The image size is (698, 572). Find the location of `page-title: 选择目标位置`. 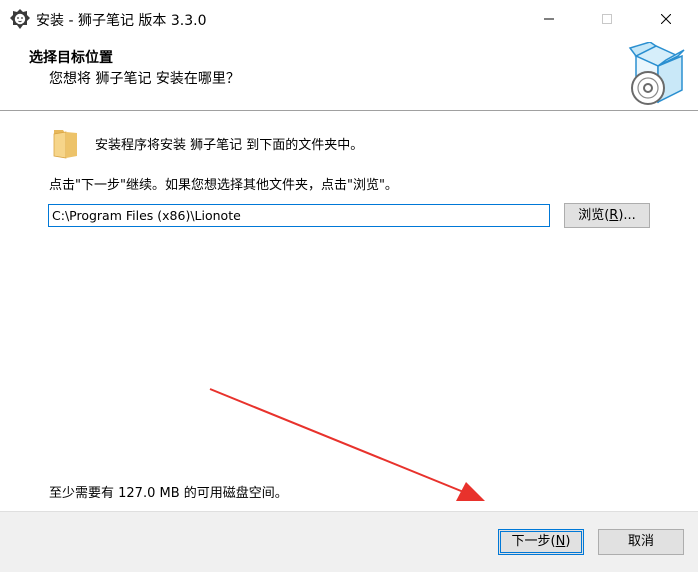

page-title: 选择目标位置 is located at coordinates (71, 58).